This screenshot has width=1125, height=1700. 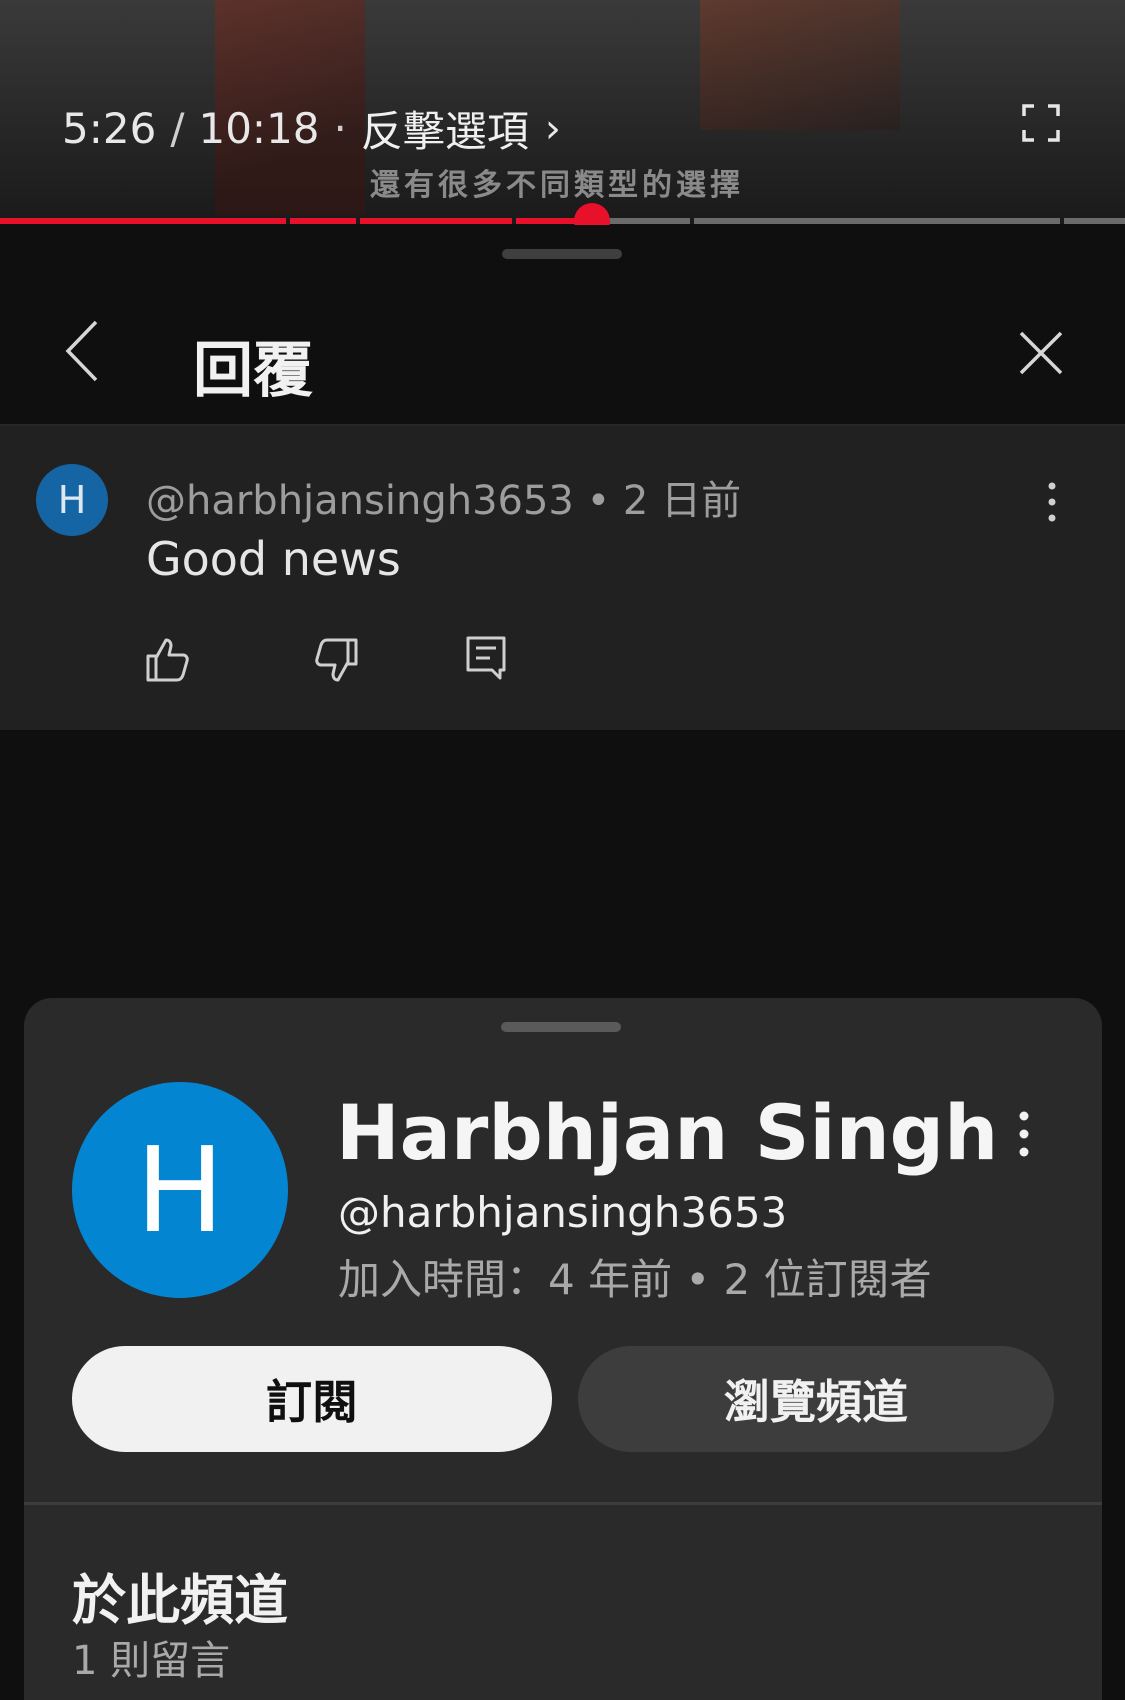 I want to click on progress-bar, so click(x=562, y=221).